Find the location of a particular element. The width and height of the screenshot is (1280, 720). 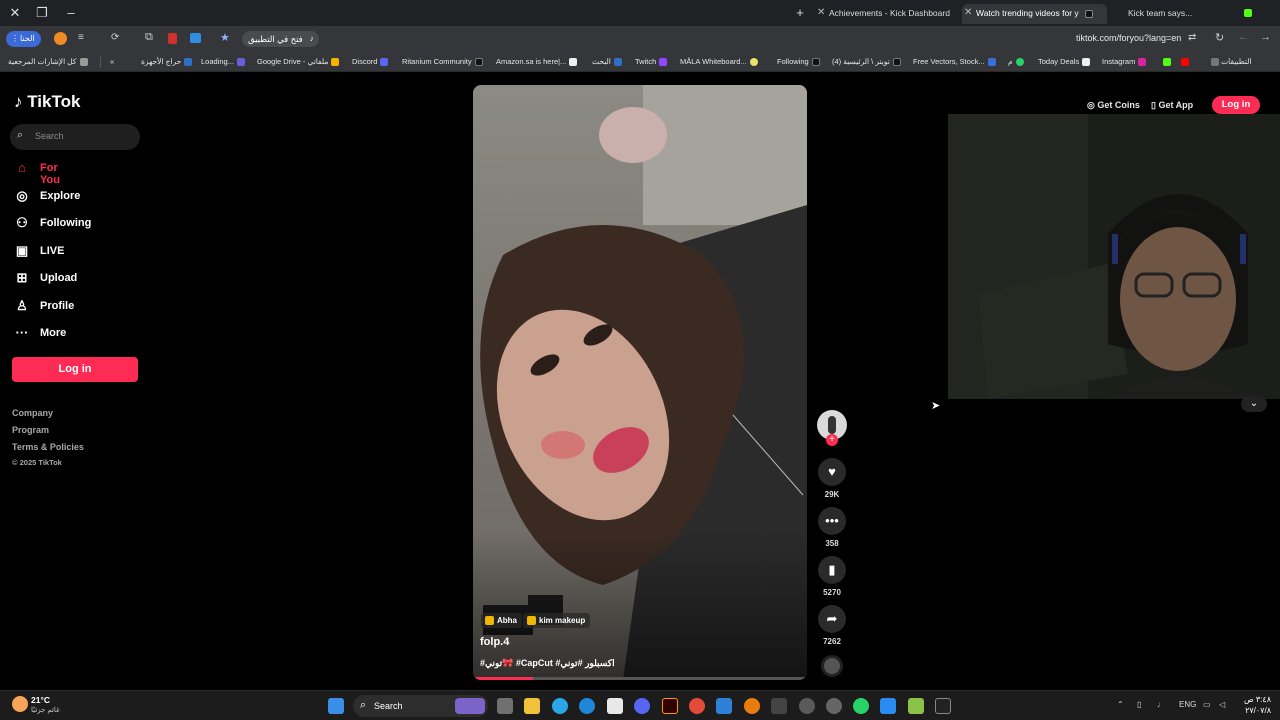

volume-icon: ◁ is located at coordinates (1222, 704).